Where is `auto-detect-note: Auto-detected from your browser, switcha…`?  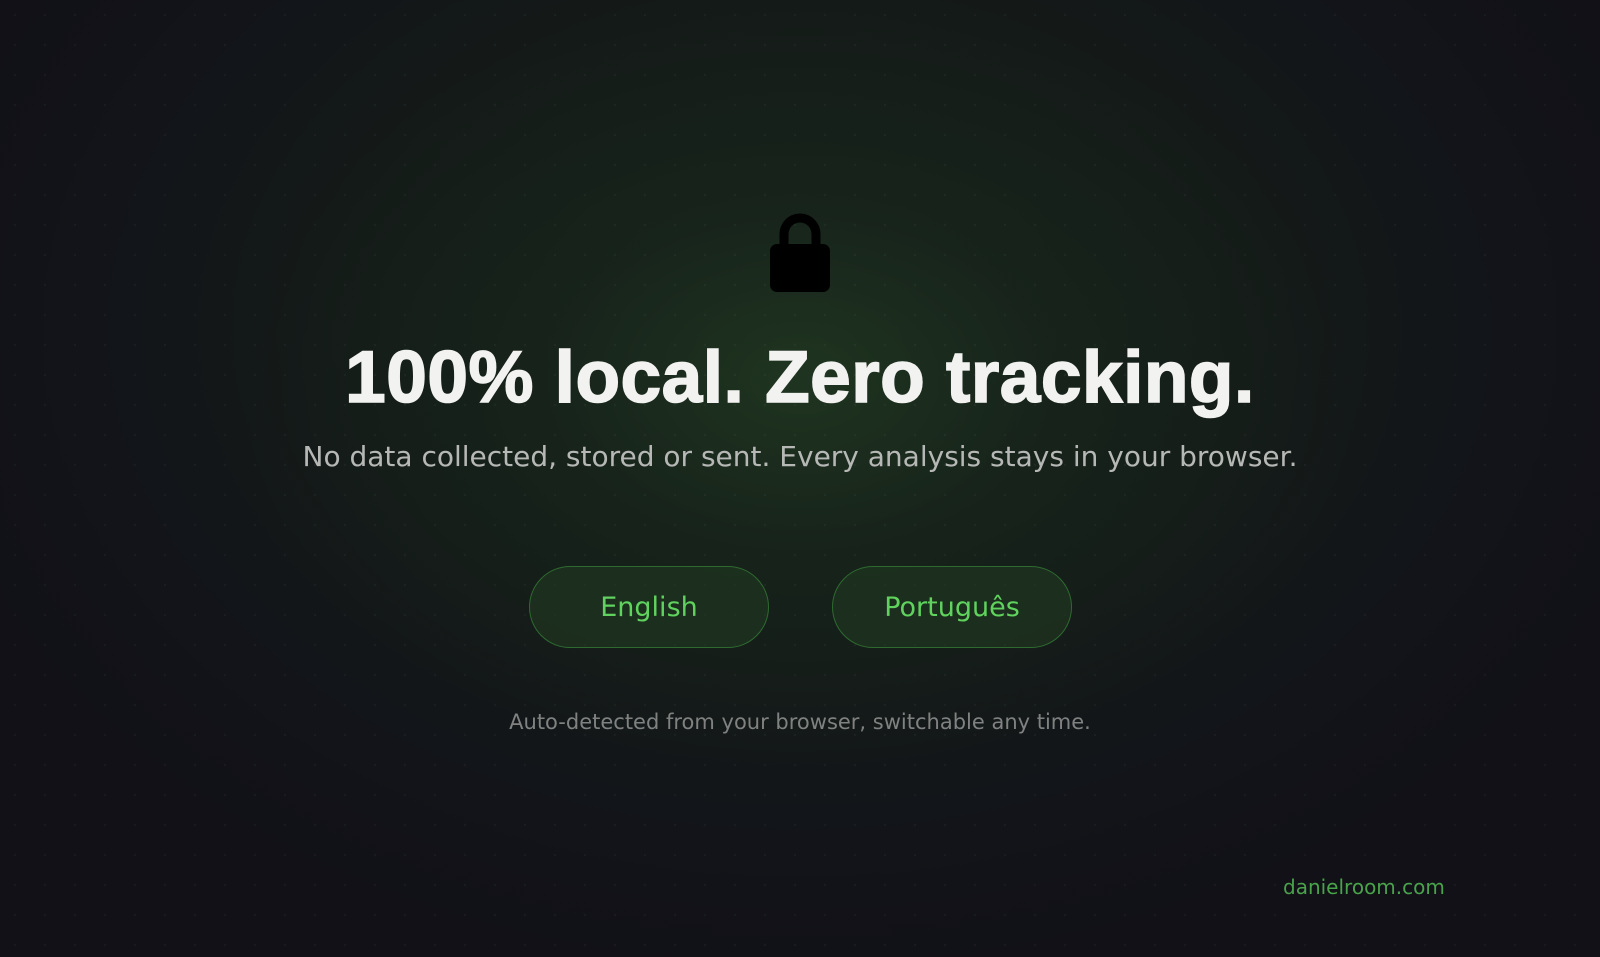
auto-detect-note: Auto-detected from your browser, switcha… is located at coordinates (800, 722).